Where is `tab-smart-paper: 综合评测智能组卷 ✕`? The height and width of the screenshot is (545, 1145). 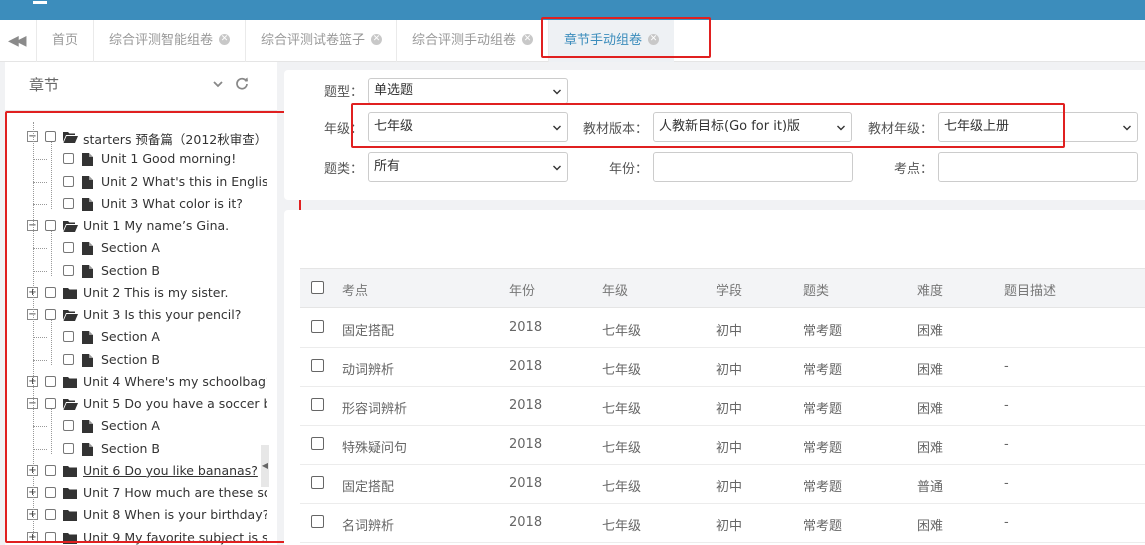 tab-smart-paper: 综合评测智能组卷 ✕ is located at coordinates (170, 41).